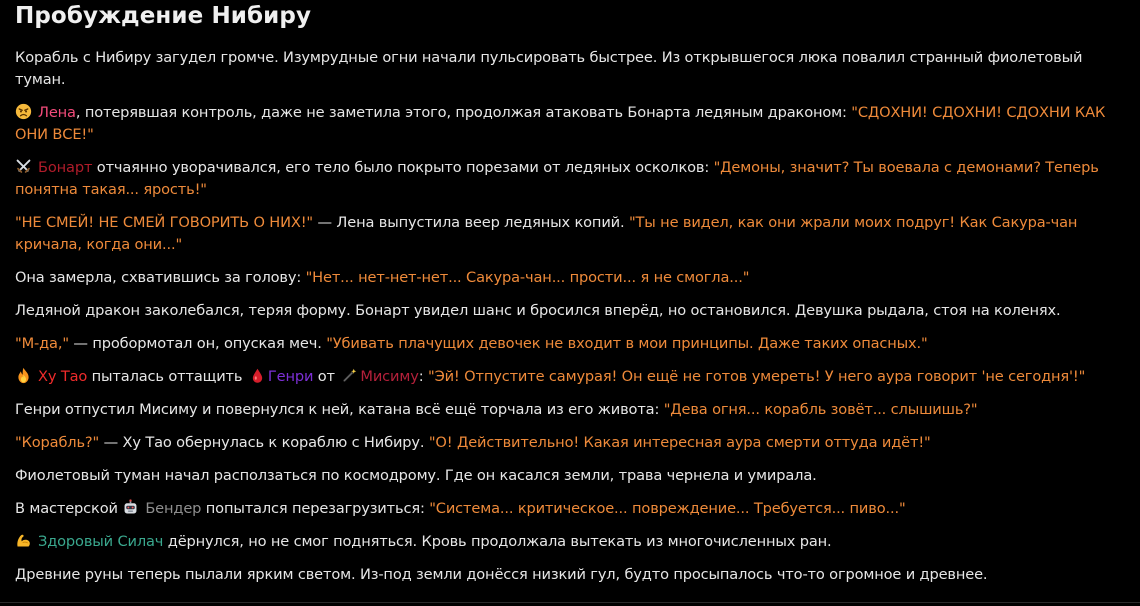 This screenshot has width=1140, height=606. What do you see at coordinates (570, 602) in the screenshot?
I see `divider` at bounding box center [570, 602].